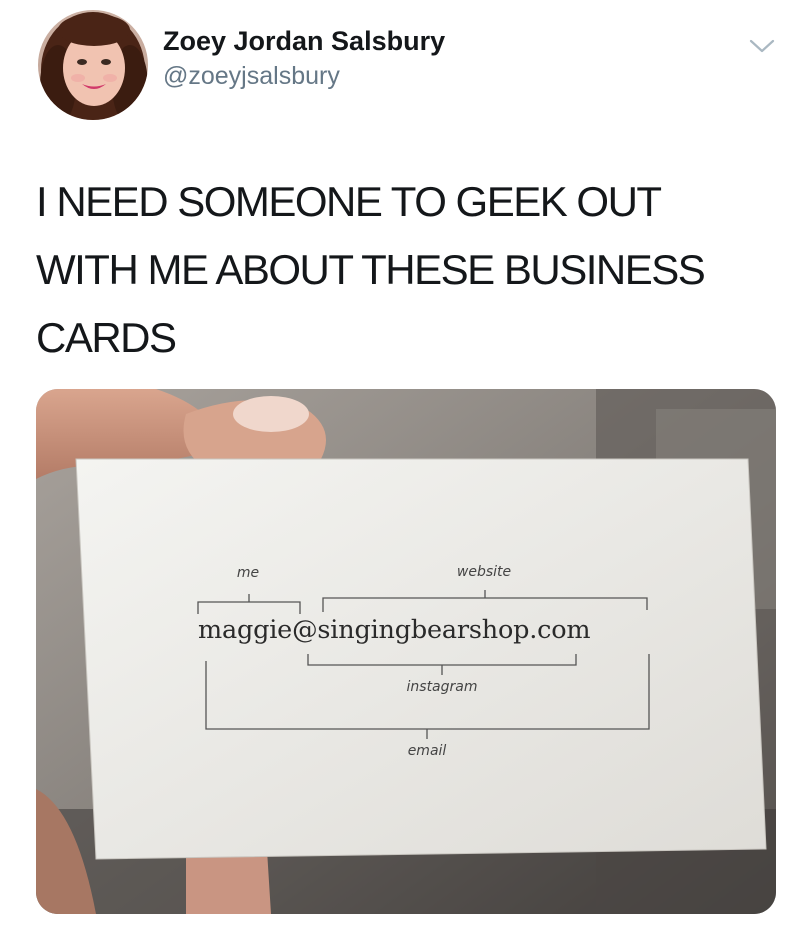 This screenshot has height=928, width=800. What do you see at coordinates (484, 572) in the screenshot?
I see `card-label-website: website` at bounding box center [484, 572].